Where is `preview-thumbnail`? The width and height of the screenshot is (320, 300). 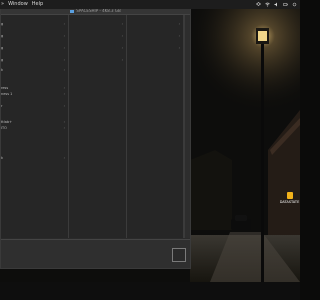 preview-thumbnail is located at coordinates (179, 255).